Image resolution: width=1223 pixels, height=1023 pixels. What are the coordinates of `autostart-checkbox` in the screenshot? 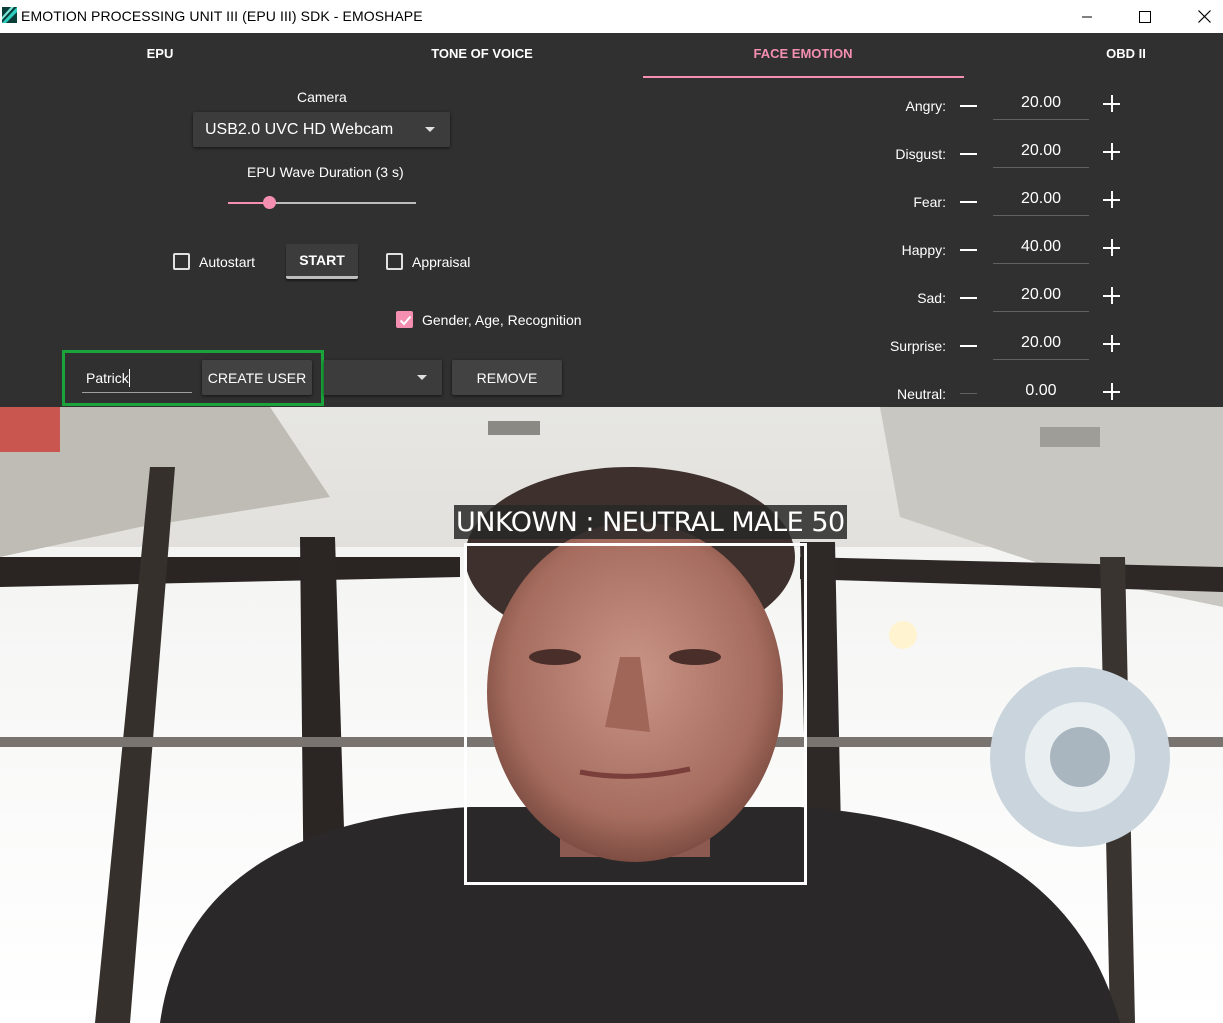 It's located at (181, 261).